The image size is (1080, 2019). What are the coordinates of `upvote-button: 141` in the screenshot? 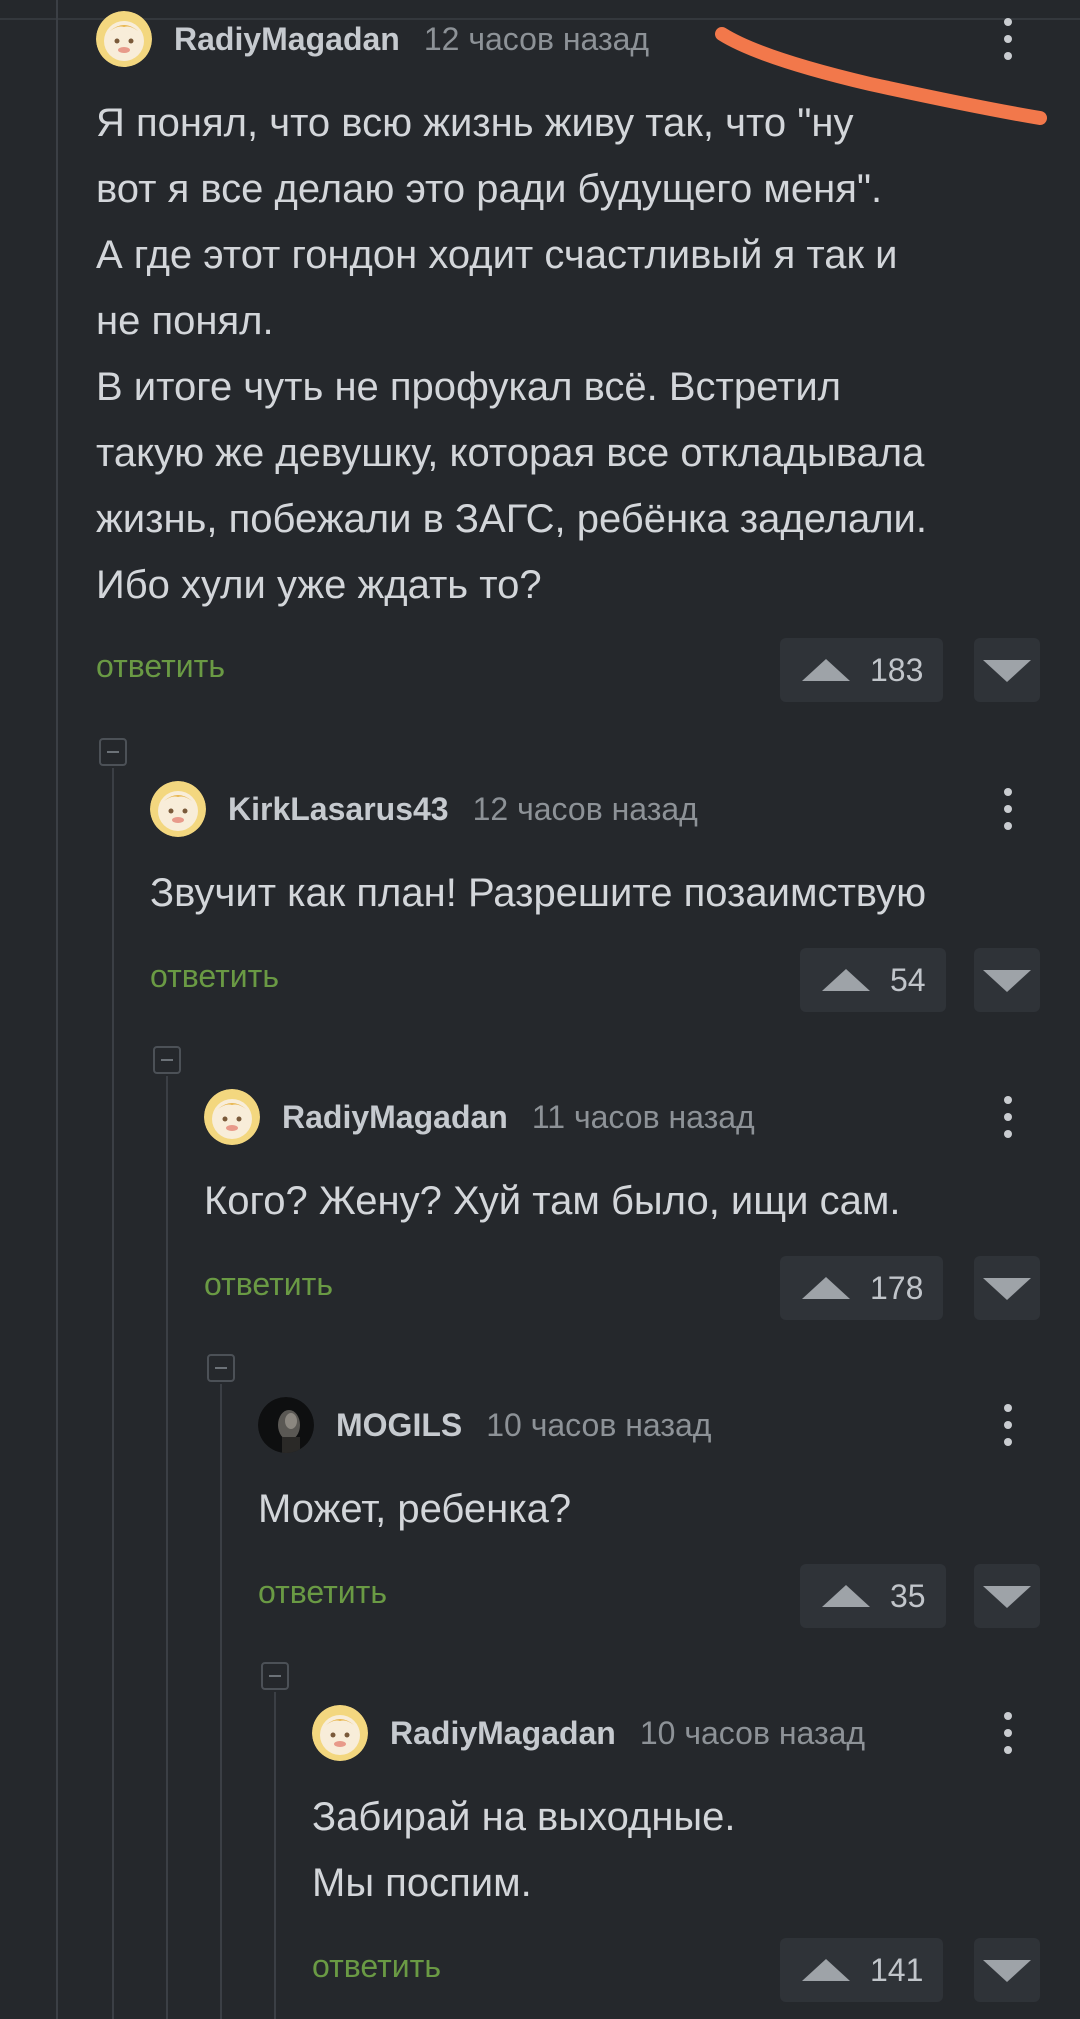 It's located at (862, 1970).